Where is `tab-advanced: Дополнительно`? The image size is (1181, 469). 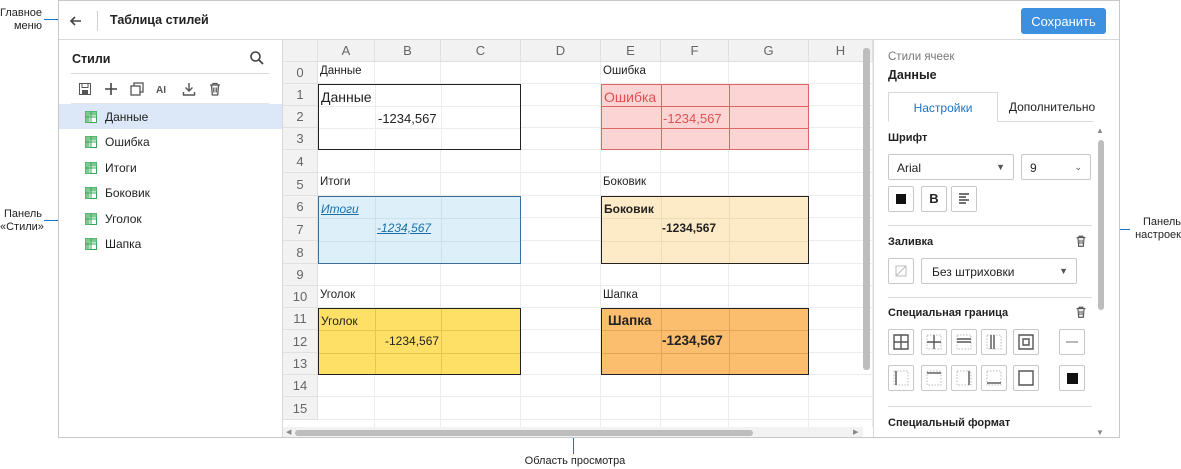 tab-advanced: Дополнительно is located at coordinates (1052, 107).